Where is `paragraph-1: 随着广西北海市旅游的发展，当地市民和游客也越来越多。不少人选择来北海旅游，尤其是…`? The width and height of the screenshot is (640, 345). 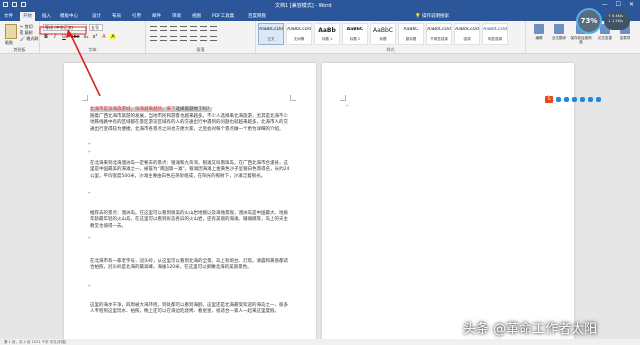
paragraph-1: 随着广西北海市旅游的发展，当地市民和游客也越来越多。不少人选择来北海旅游，尤其是… is located at coordinates (190, 123).